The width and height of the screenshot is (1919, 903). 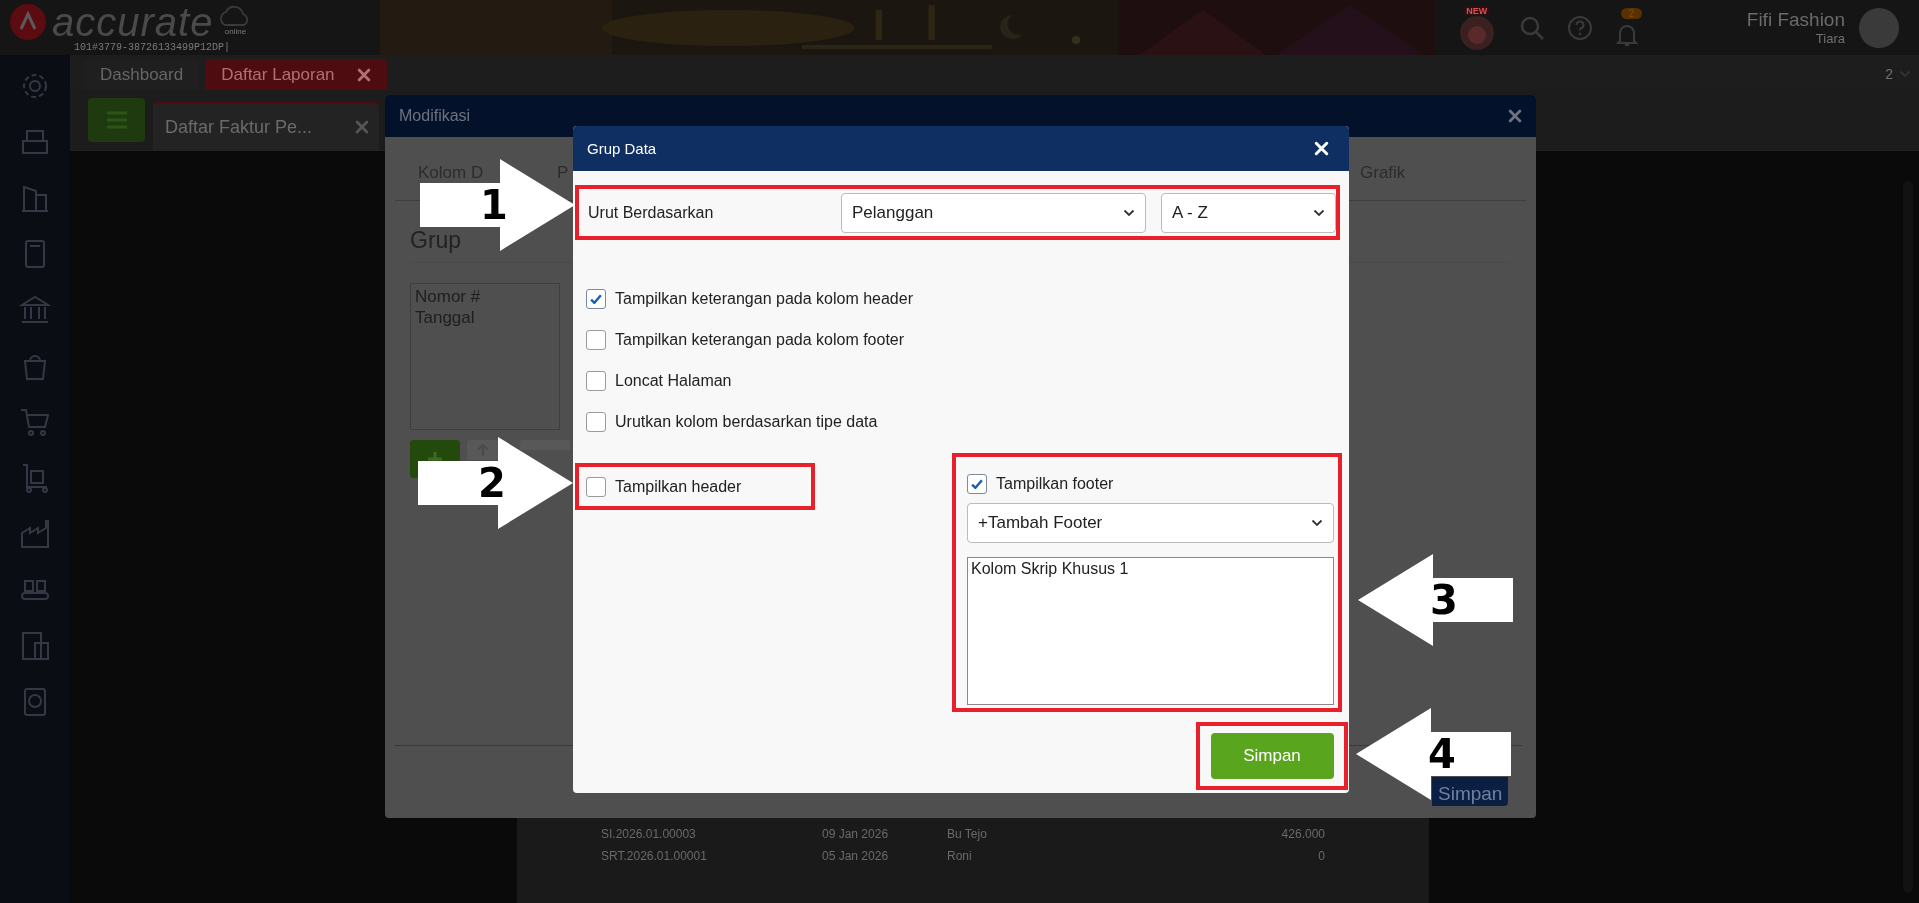 I want to click on mascot-icon, so click(x=1476, y=32).